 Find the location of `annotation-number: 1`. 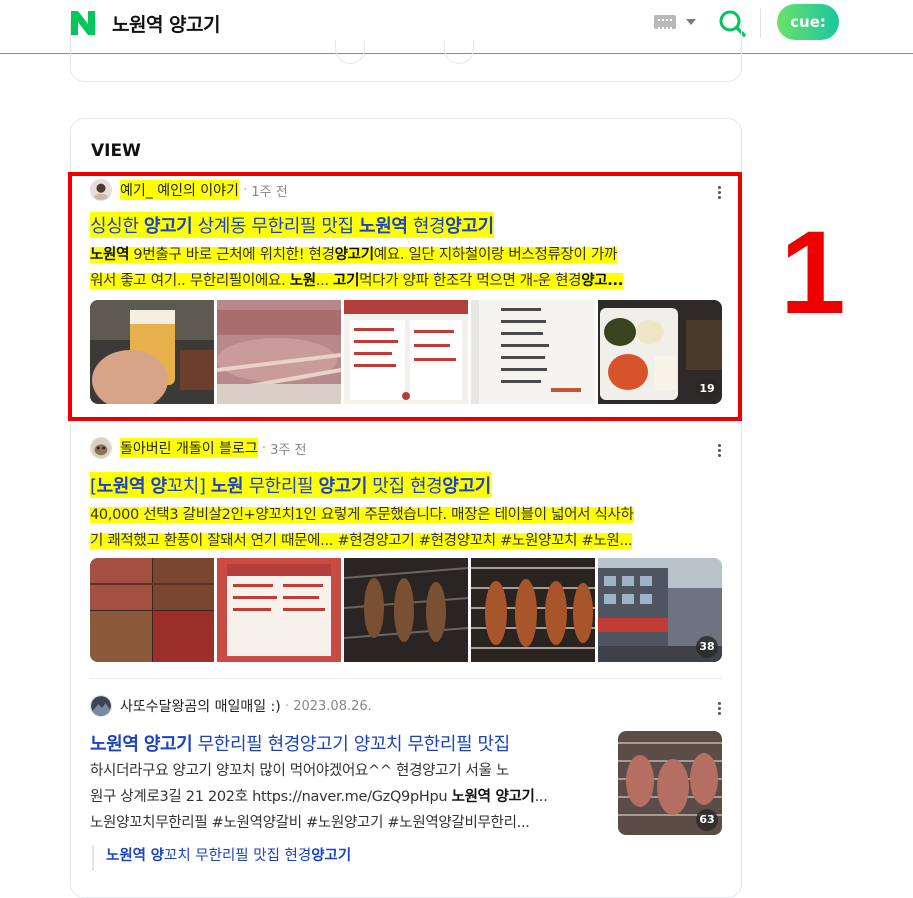

annotation-number: 1 is located at coordinates (813, 273).